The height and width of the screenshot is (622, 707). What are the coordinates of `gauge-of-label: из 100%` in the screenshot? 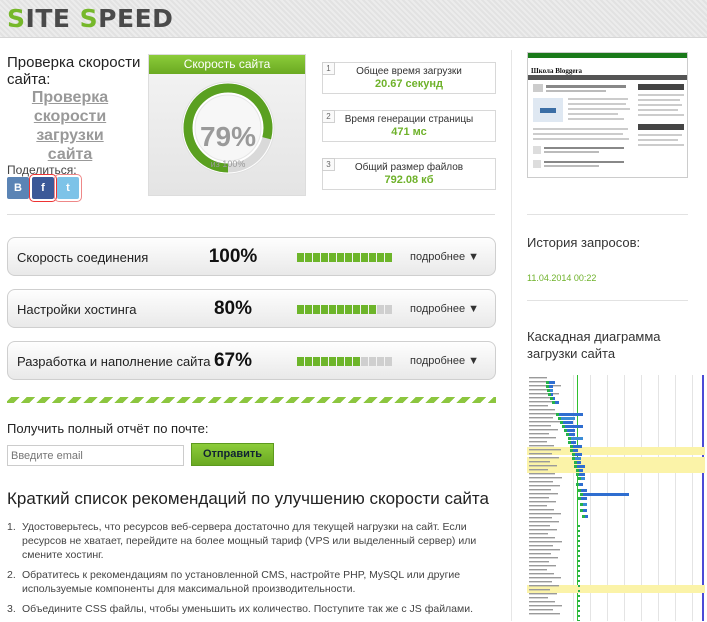 It's located at (228, 164).